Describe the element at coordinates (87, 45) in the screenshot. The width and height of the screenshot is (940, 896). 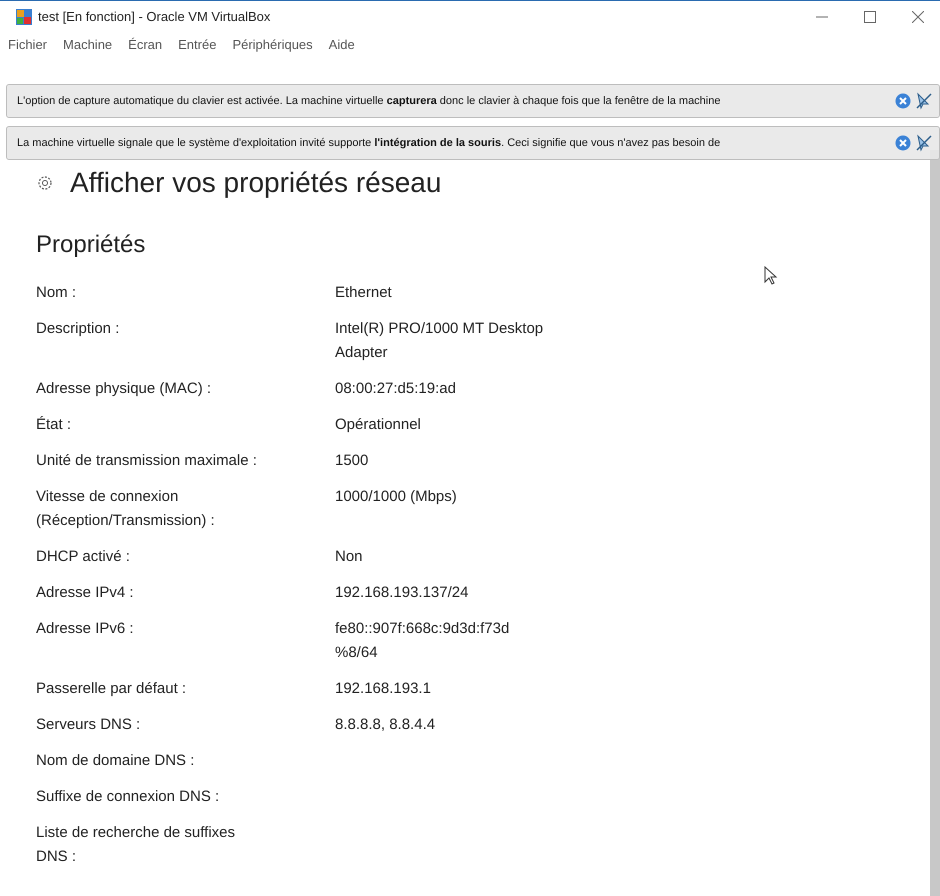
I see `menu-item: Machine` at that location.